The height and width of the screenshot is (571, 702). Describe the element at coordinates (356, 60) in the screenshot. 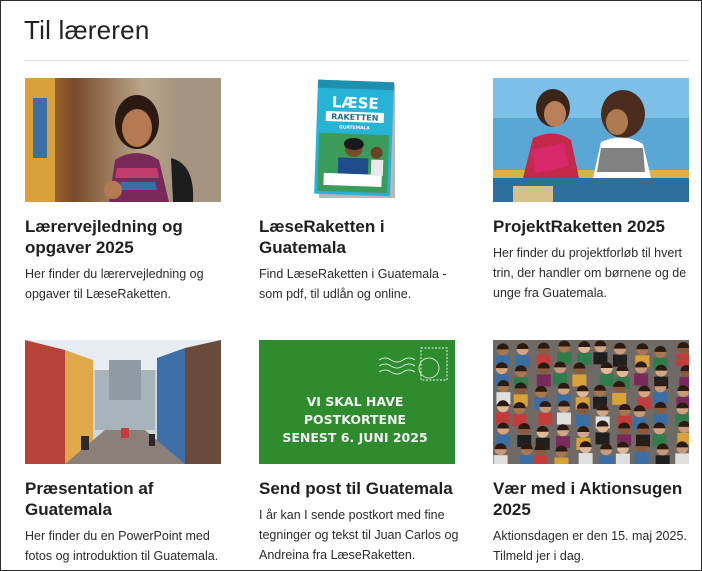

I see `title-divider` at that location.